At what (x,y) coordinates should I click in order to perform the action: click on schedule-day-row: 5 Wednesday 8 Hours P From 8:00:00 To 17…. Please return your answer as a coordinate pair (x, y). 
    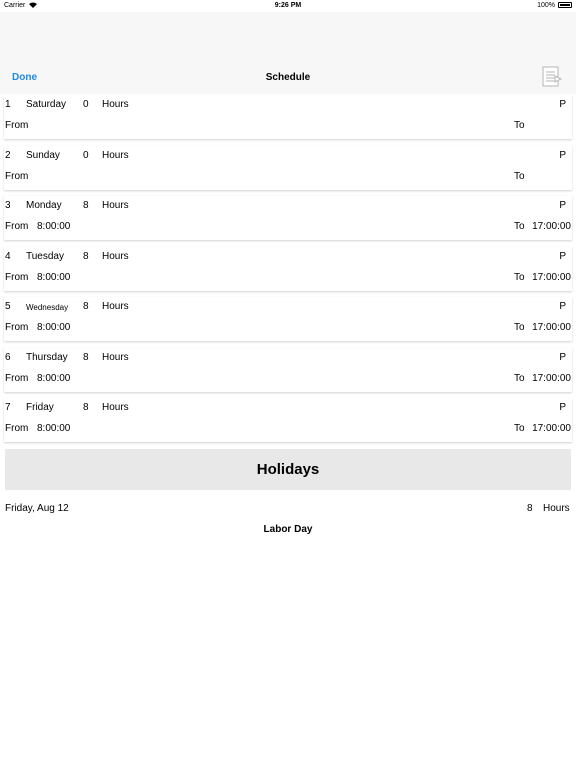
    Looking at the image, I should click on (288, 319).